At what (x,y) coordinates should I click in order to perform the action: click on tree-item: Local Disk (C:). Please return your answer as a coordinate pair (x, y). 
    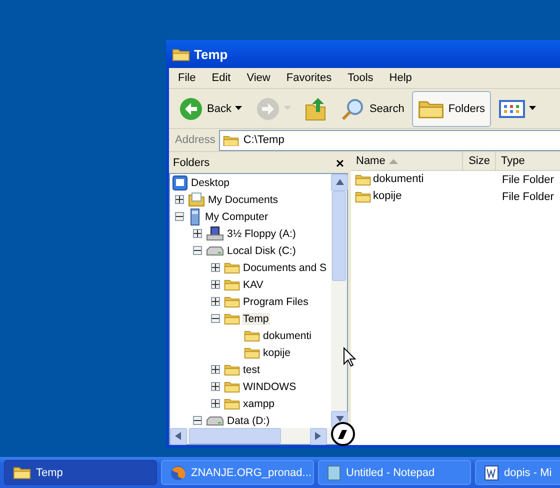
    Looking at the image, I should click on (261, 250).